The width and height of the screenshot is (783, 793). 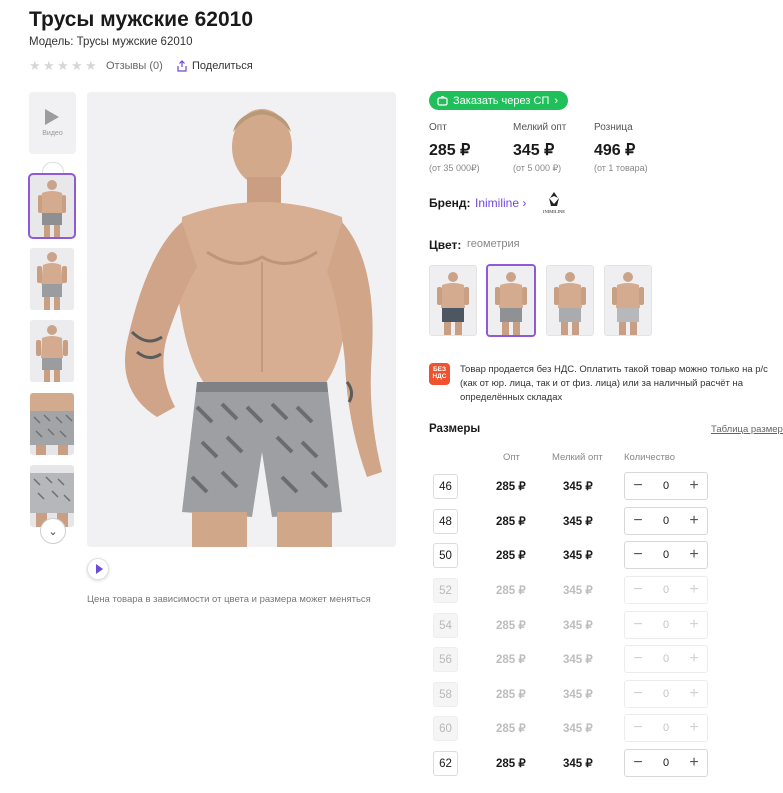 I want to click on size-row: 60 285 ₽ 345 ₽ − 0 +, so click(x=575, y=729).